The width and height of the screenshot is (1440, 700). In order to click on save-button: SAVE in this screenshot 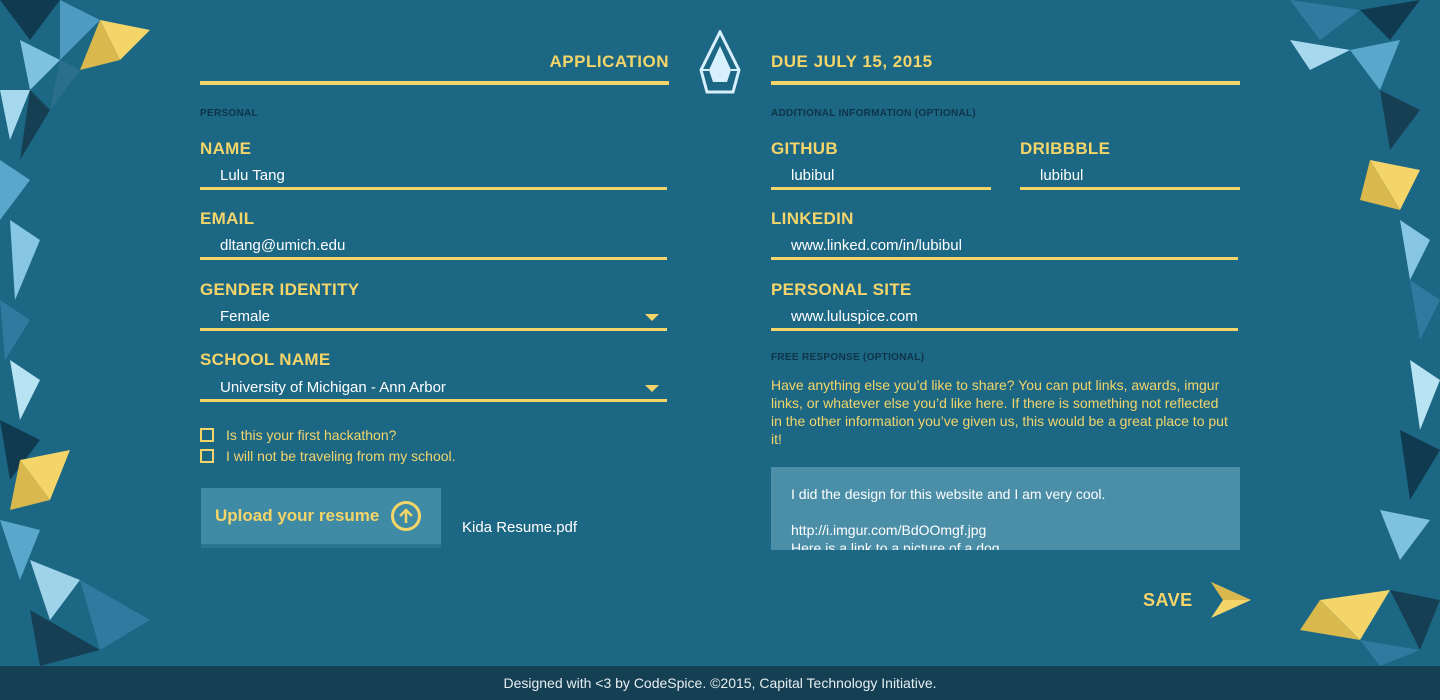, I will do `click(1197, 600)`.